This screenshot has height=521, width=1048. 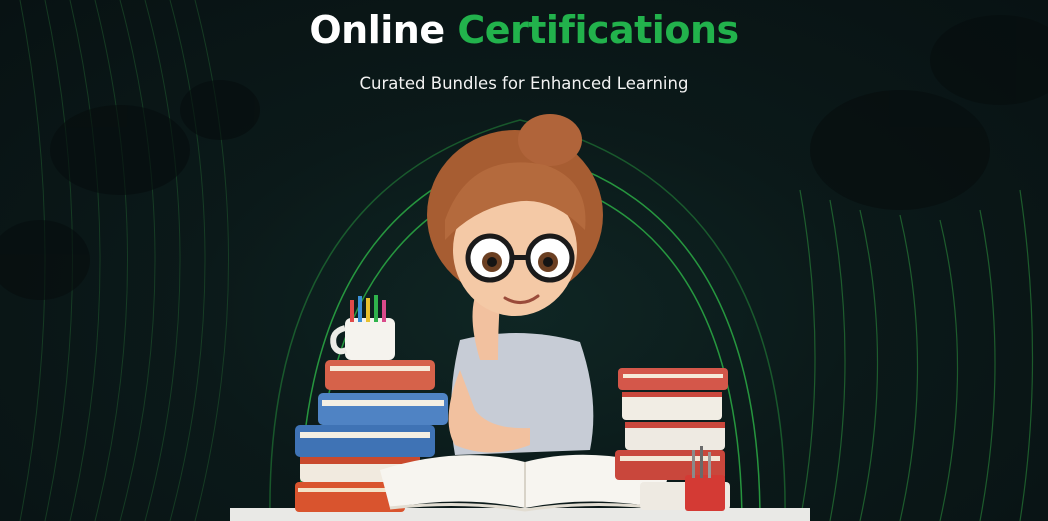 I want to click on page-subtitle: Curated Bundles for Enhanced Learning, so click(x=524, y=83).